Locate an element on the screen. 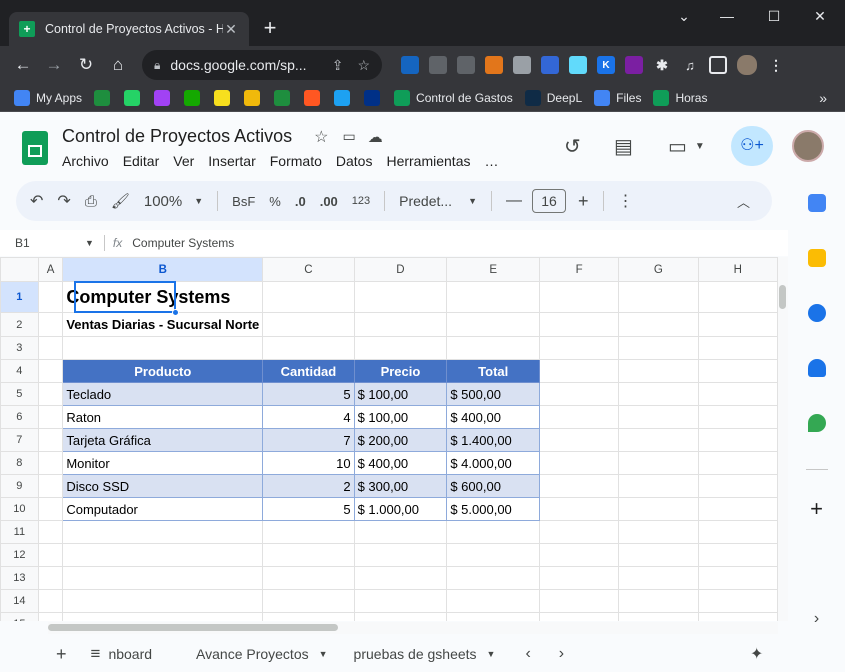 The width and height of the screenshot is (845, 672). bookmark-item: DeepL is located at coordinates (553, 97).